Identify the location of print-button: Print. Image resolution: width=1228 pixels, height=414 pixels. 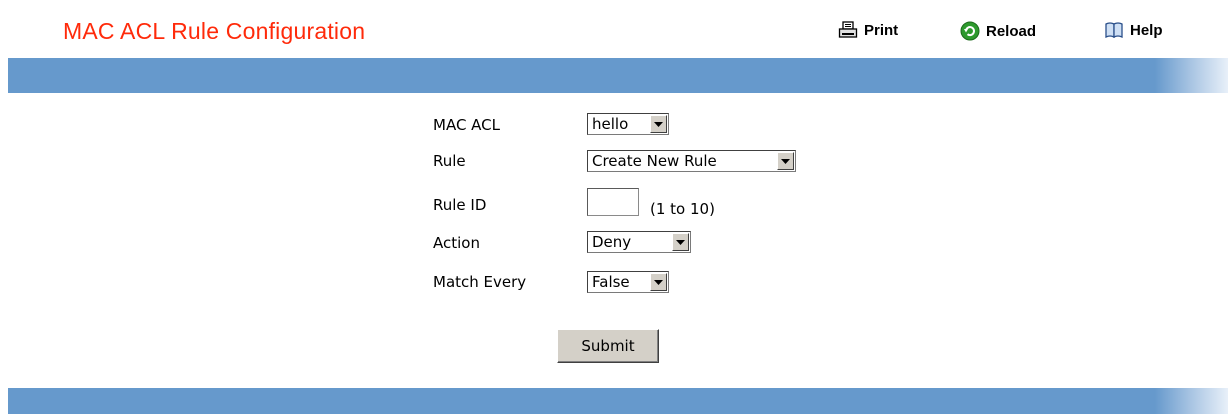
(868, 30).